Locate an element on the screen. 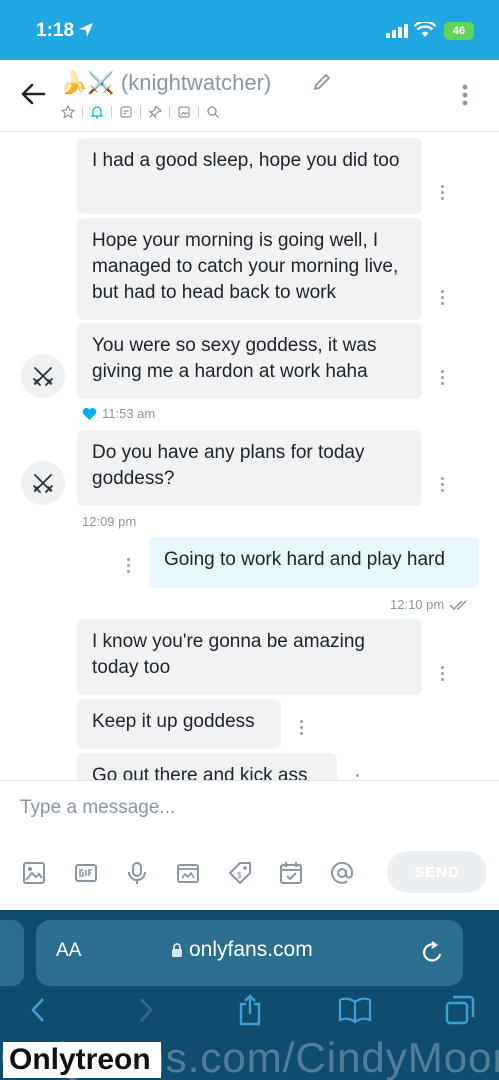  forward-nav-icon is located at coordinates (146, 1010).